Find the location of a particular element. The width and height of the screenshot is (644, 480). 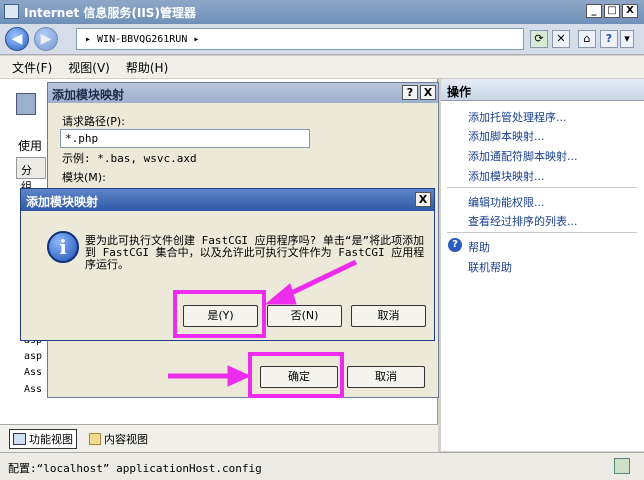

arrow-head-yes is located at coordinates (280, 294).